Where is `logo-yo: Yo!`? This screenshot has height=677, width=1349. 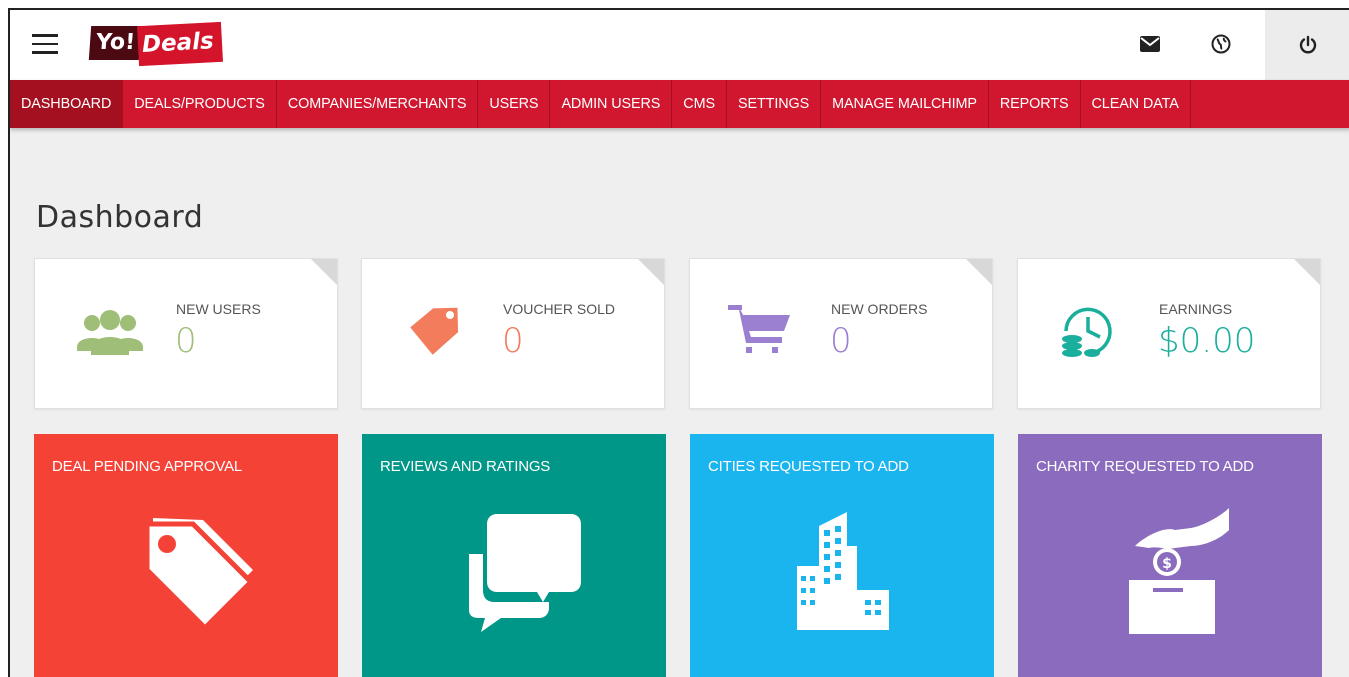
logo-yo: Yo! is located at coordinates (115, 43).